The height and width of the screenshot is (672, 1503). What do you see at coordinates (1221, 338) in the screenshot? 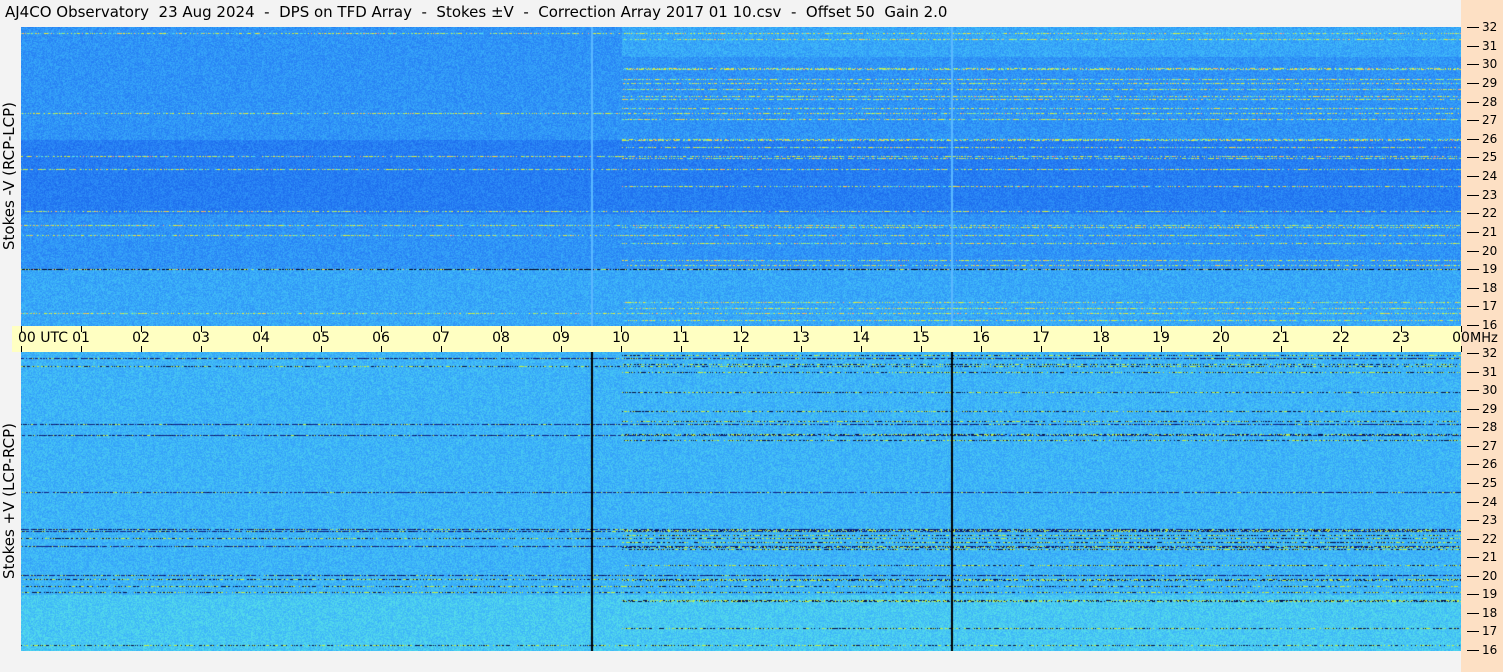
I see `time-tick-label: 20` at bounding box center [1221, 338].